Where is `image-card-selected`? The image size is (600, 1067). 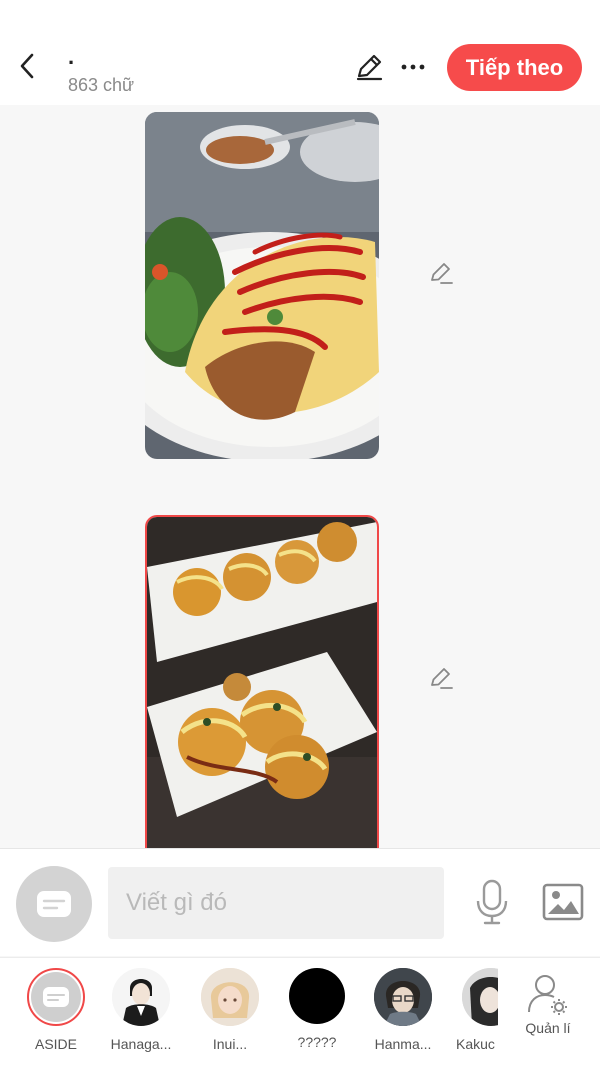 image-card-selected is located at coordinates (262, 681).